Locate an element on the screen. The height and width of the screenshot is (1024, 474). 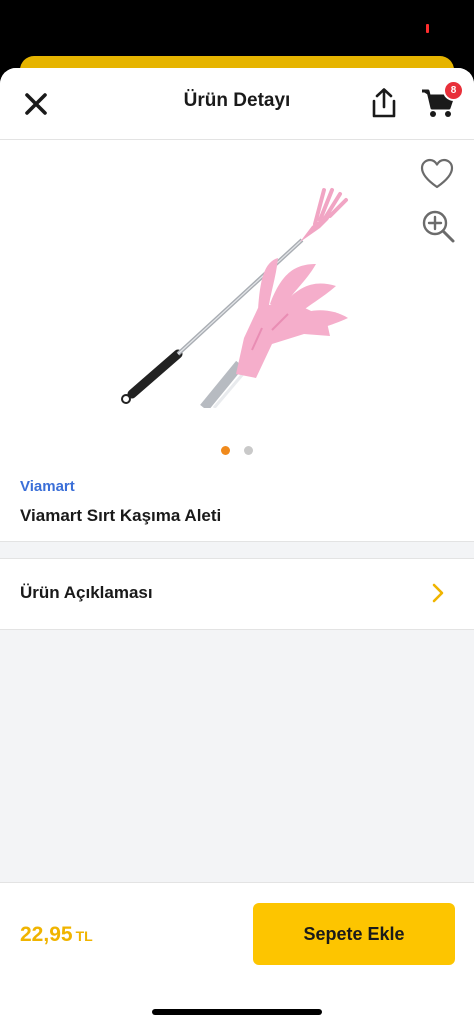
status-indicator is located at coordinates (427, 28).